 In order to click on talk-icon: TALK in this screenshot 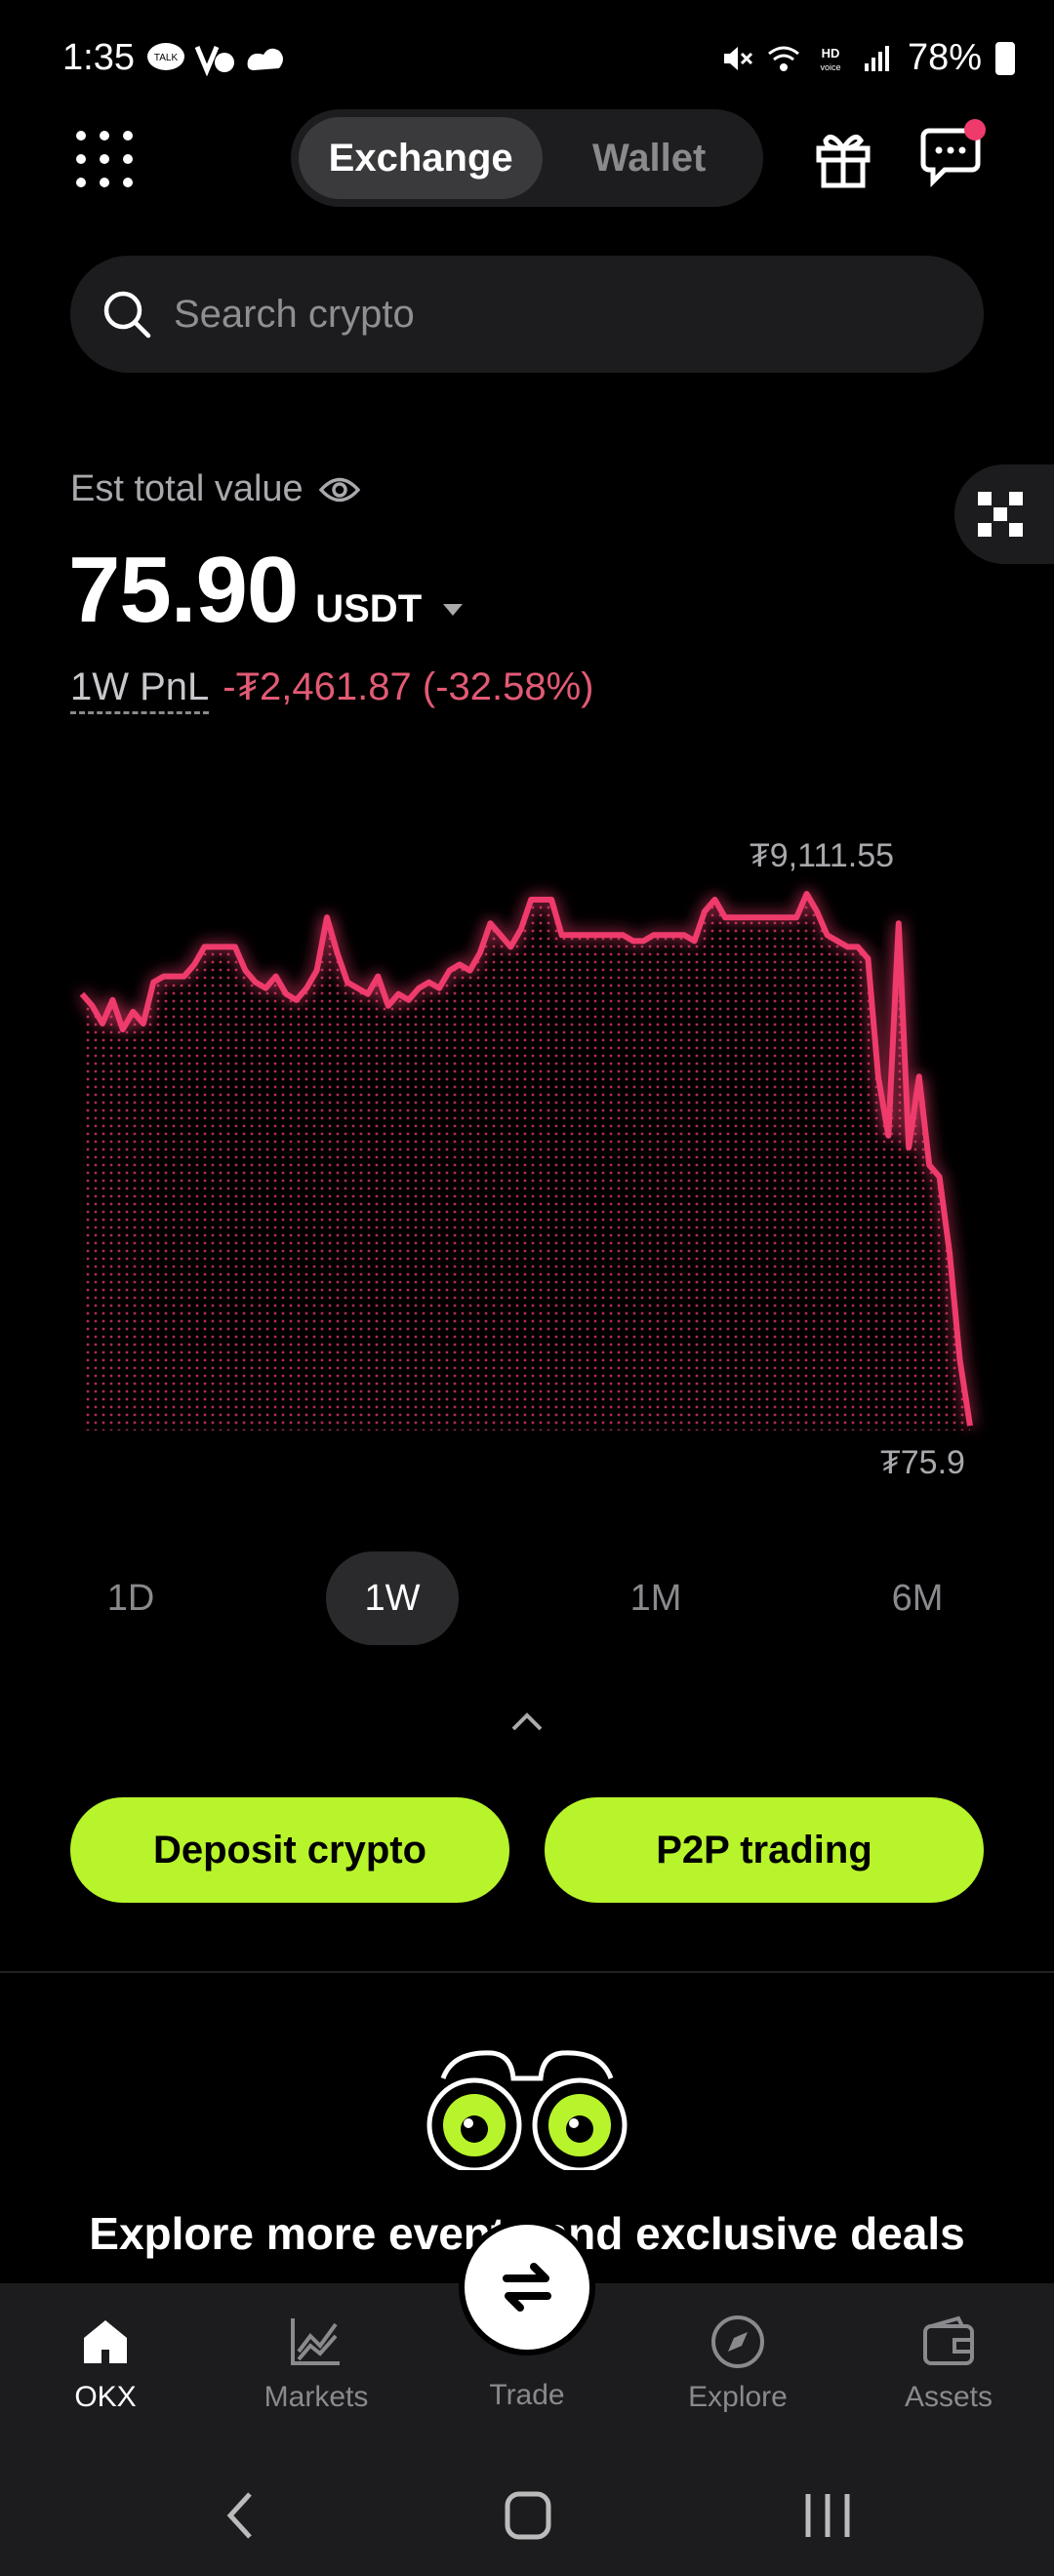, I will do `click(166, 56)`.